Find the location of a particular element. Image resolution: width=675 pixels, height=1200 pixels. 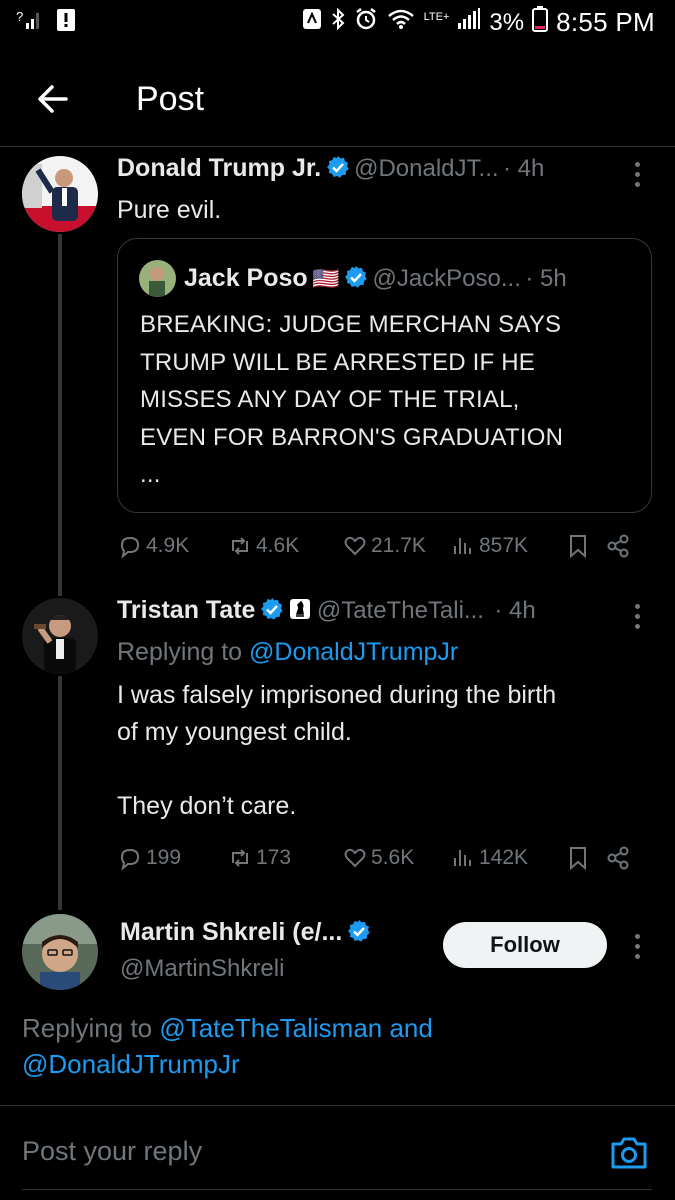

quoted-text-line: MISSES ANY DAY OF THE TRIAL, is located at coordinates (330, 399).